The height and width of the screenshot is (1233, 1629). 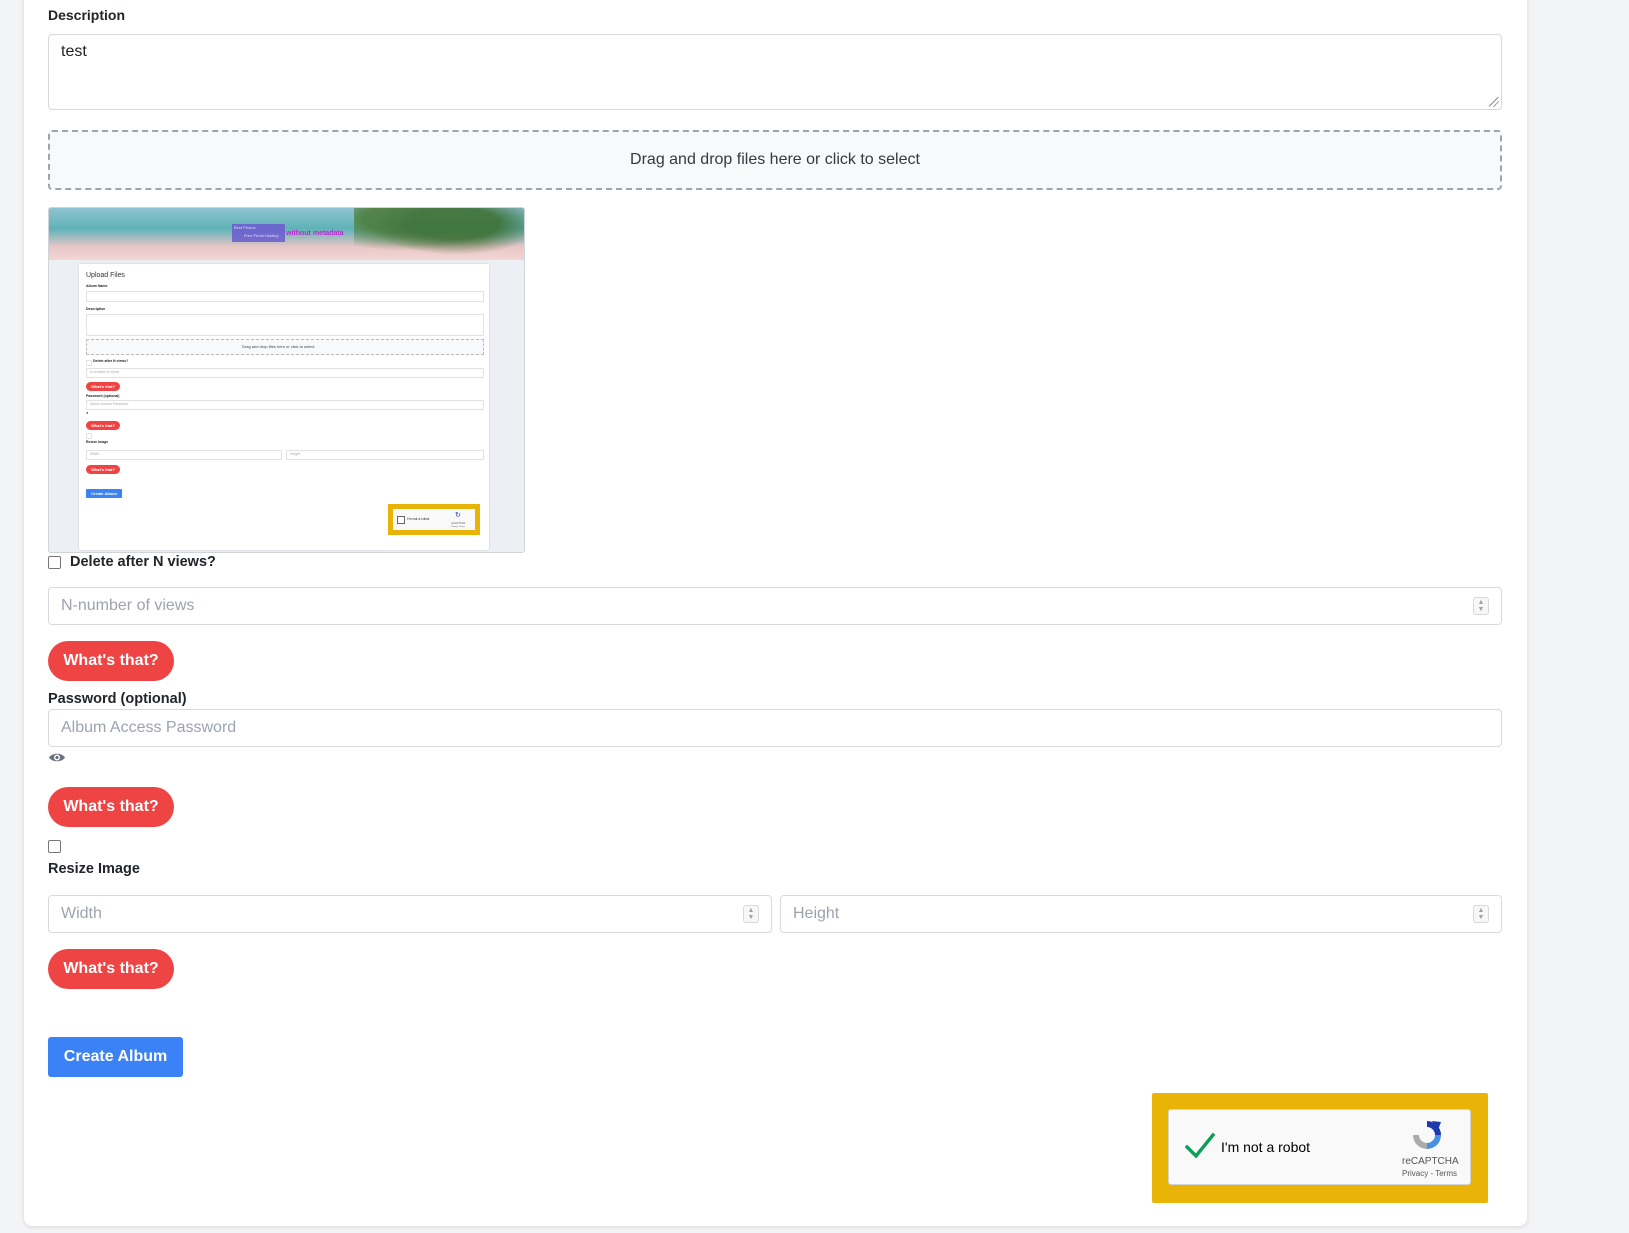 I want to click on create-album-button: Create Album, so click(x=115, y=1057).